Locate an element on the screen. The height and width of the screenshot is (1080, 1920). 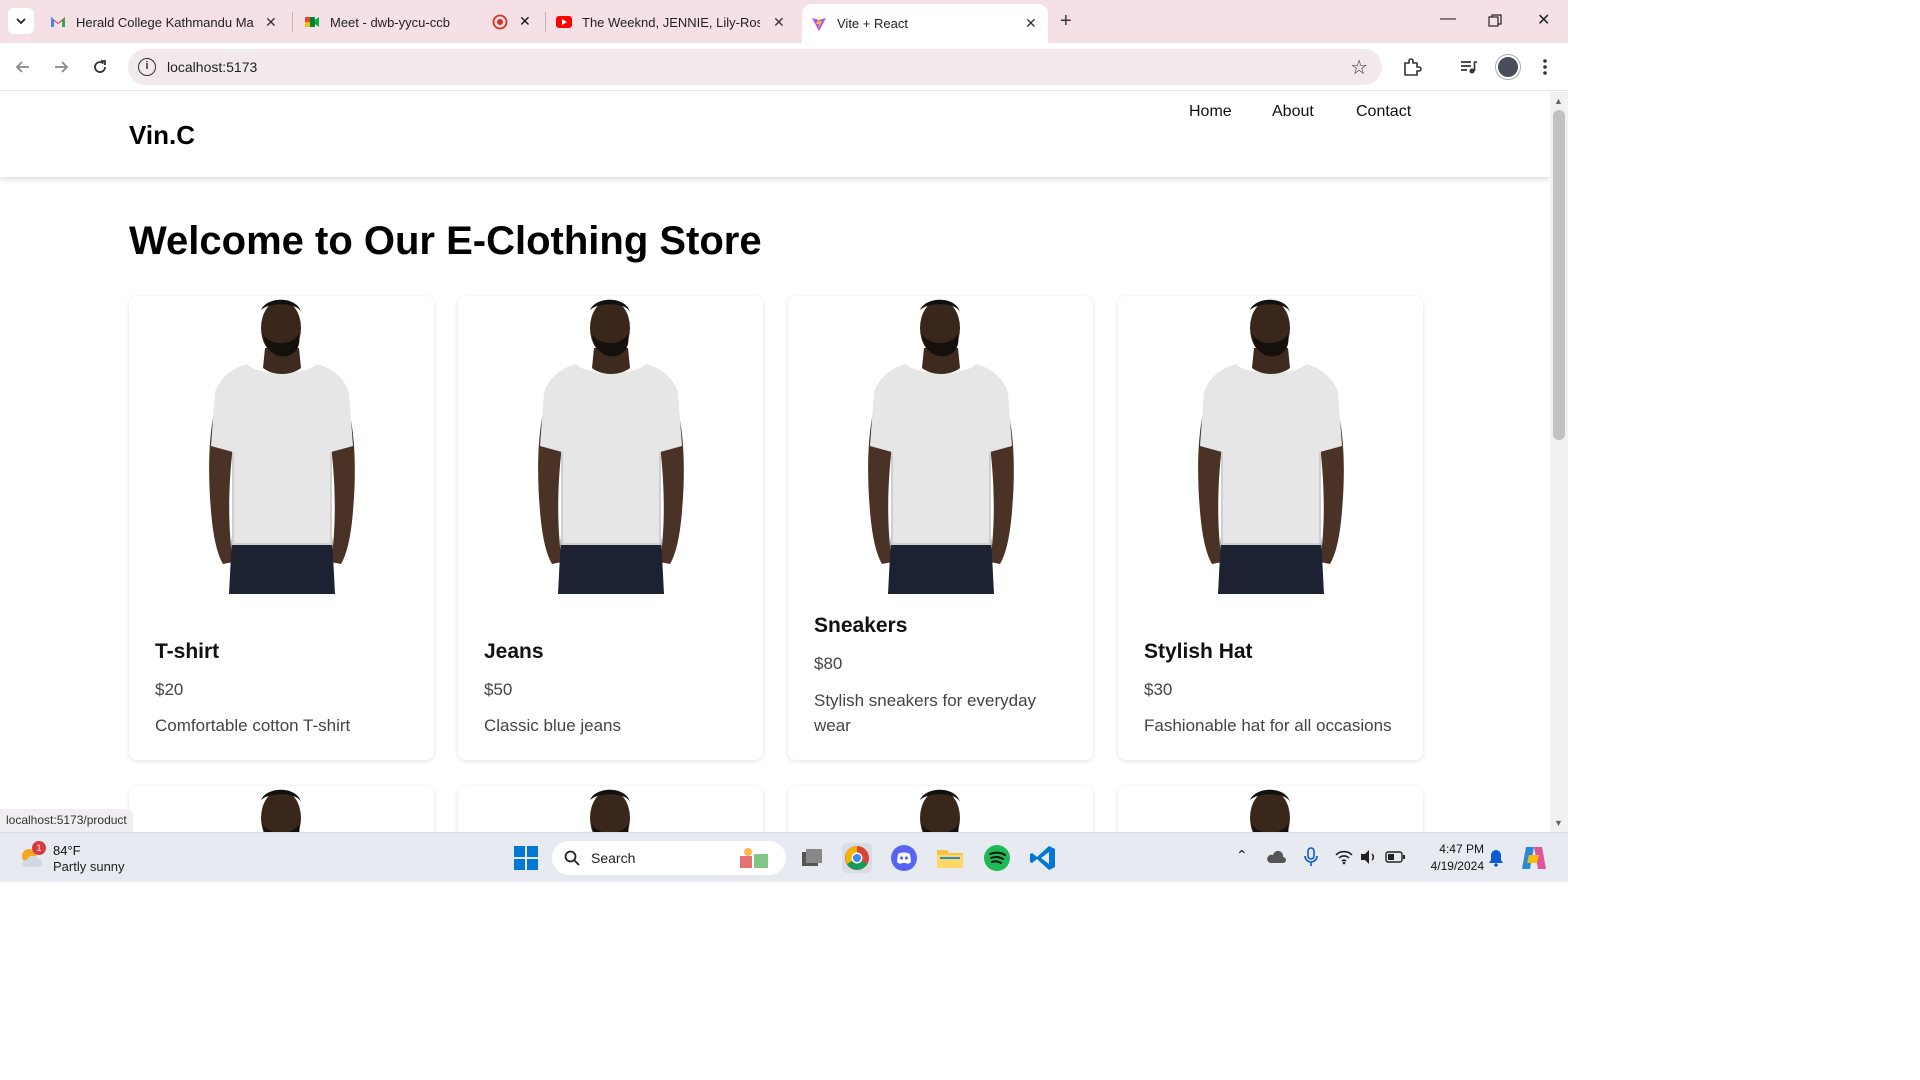
playlist-icon is located at coordinates (1469, 67).